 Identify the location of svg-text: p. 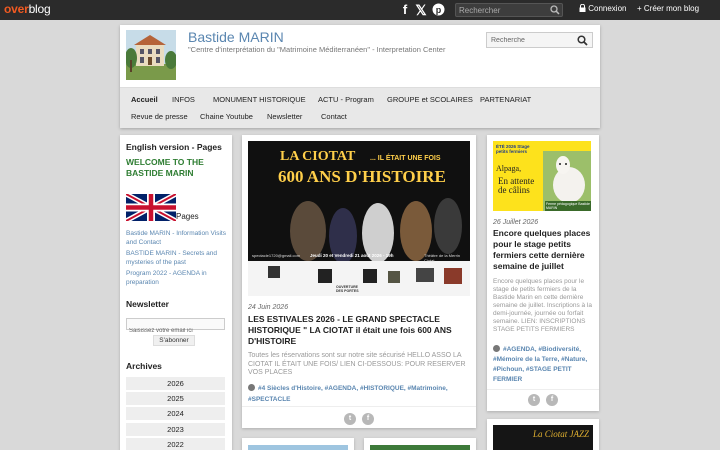
(438, 10).